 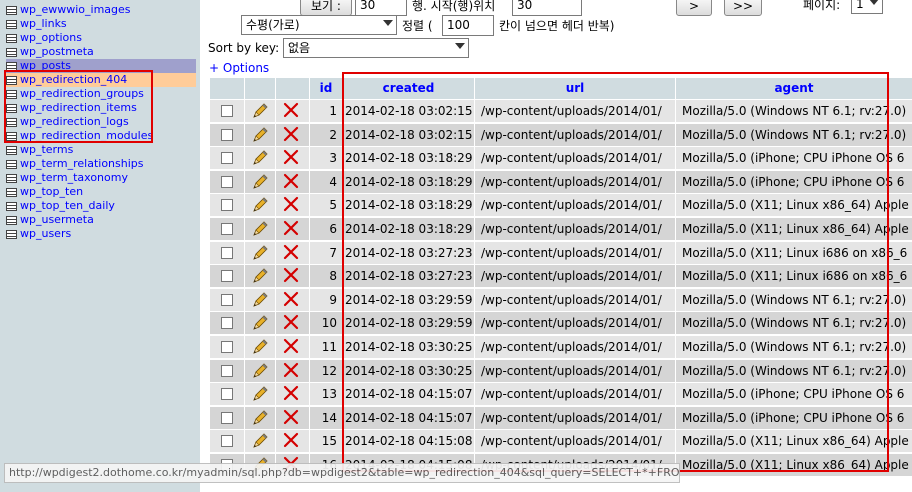 What do you see at coordinates (101, 234) in the screenshot?
I see `sidebar-table-wp-users: wp_users` at bounding box center [101, 234].